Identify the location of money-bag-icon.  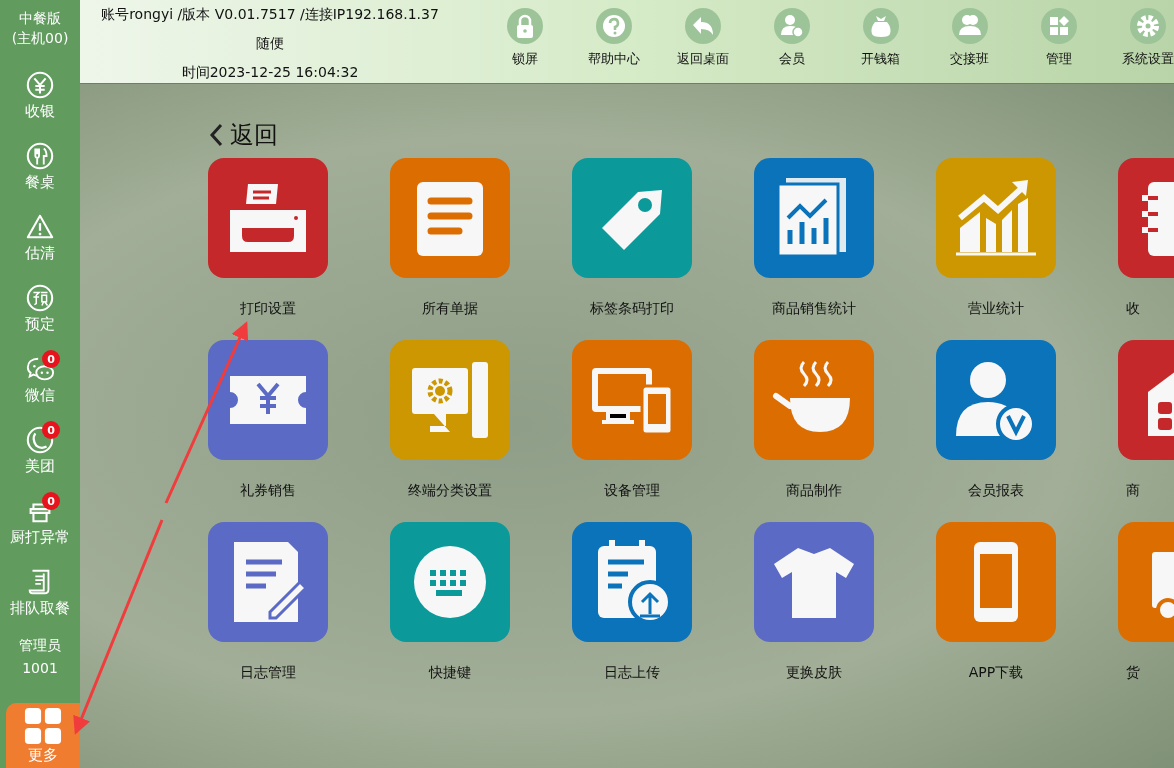
(880, 26).